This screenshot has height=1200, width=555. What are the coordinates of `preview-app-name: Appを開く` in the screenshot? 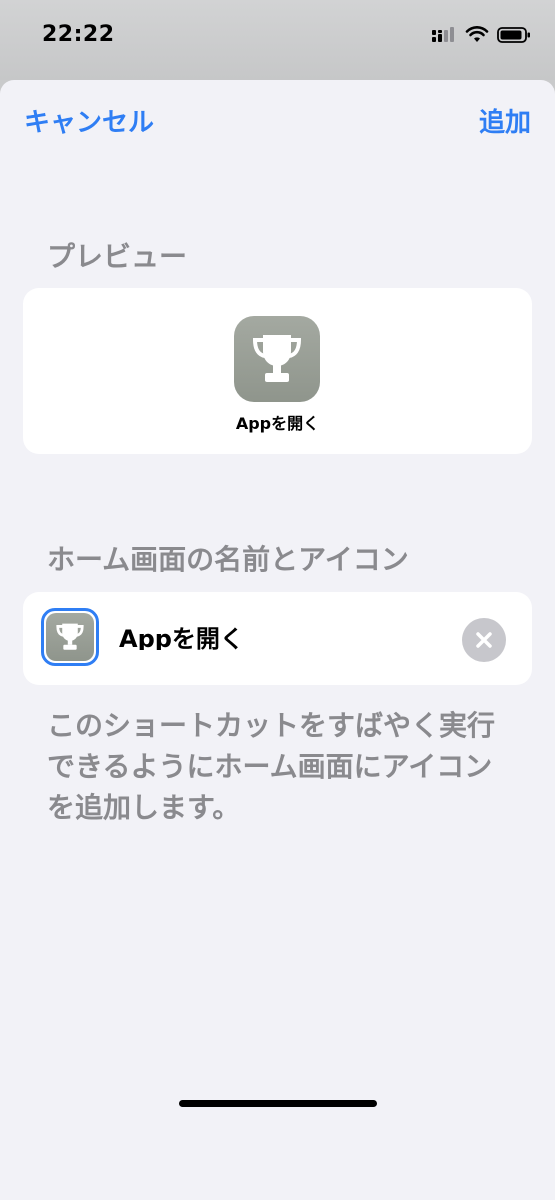 It's located at (277, 423).